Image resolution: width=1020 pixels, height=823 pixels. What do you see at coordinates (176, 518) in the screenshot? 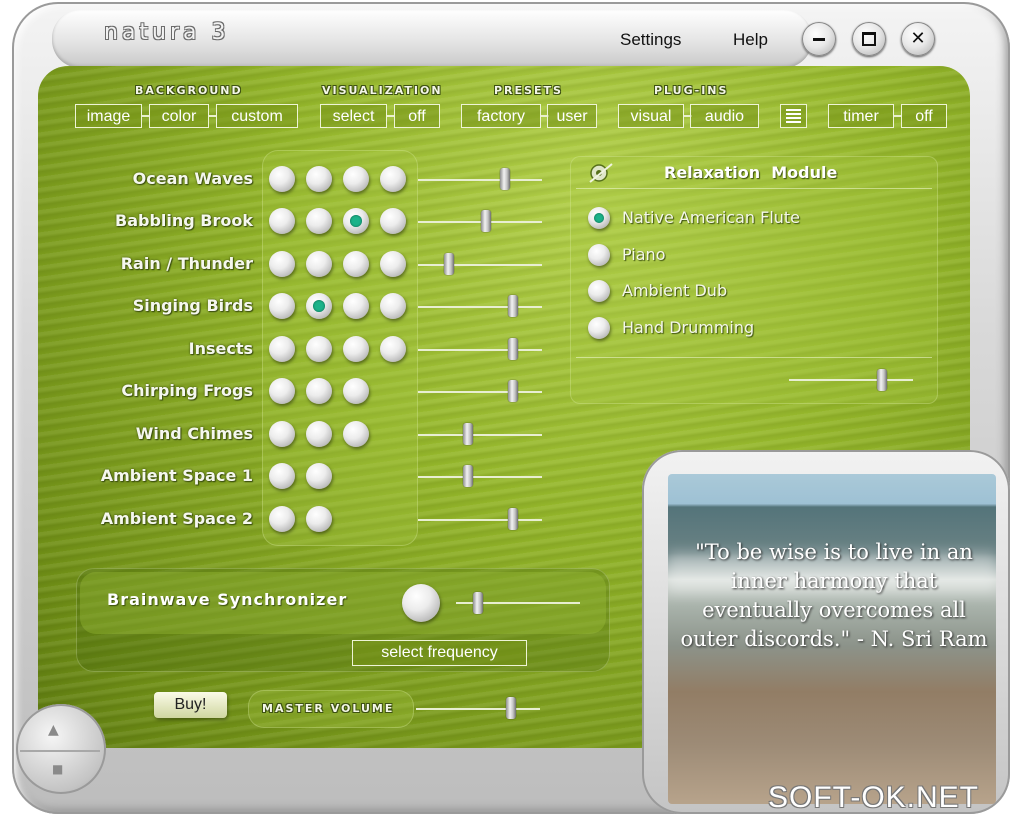
I see `sound-label: Ambient Space 2` at bounding box center [176, 518].